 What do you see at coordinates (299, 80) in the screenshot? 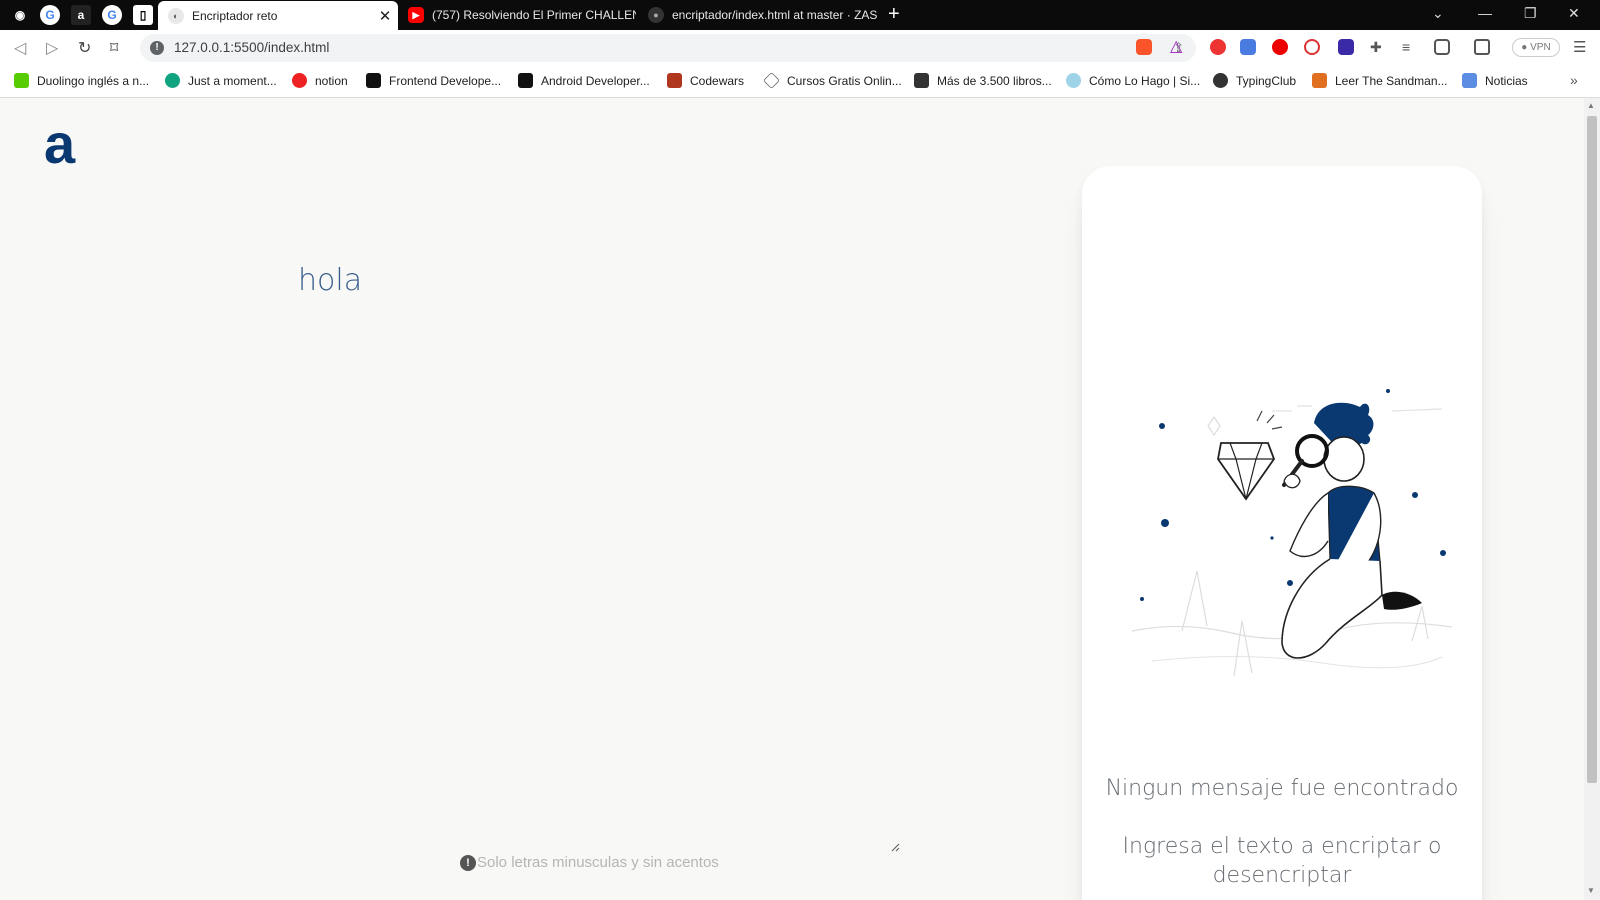
I see `notion-icon` at bounding box center [299, 80].